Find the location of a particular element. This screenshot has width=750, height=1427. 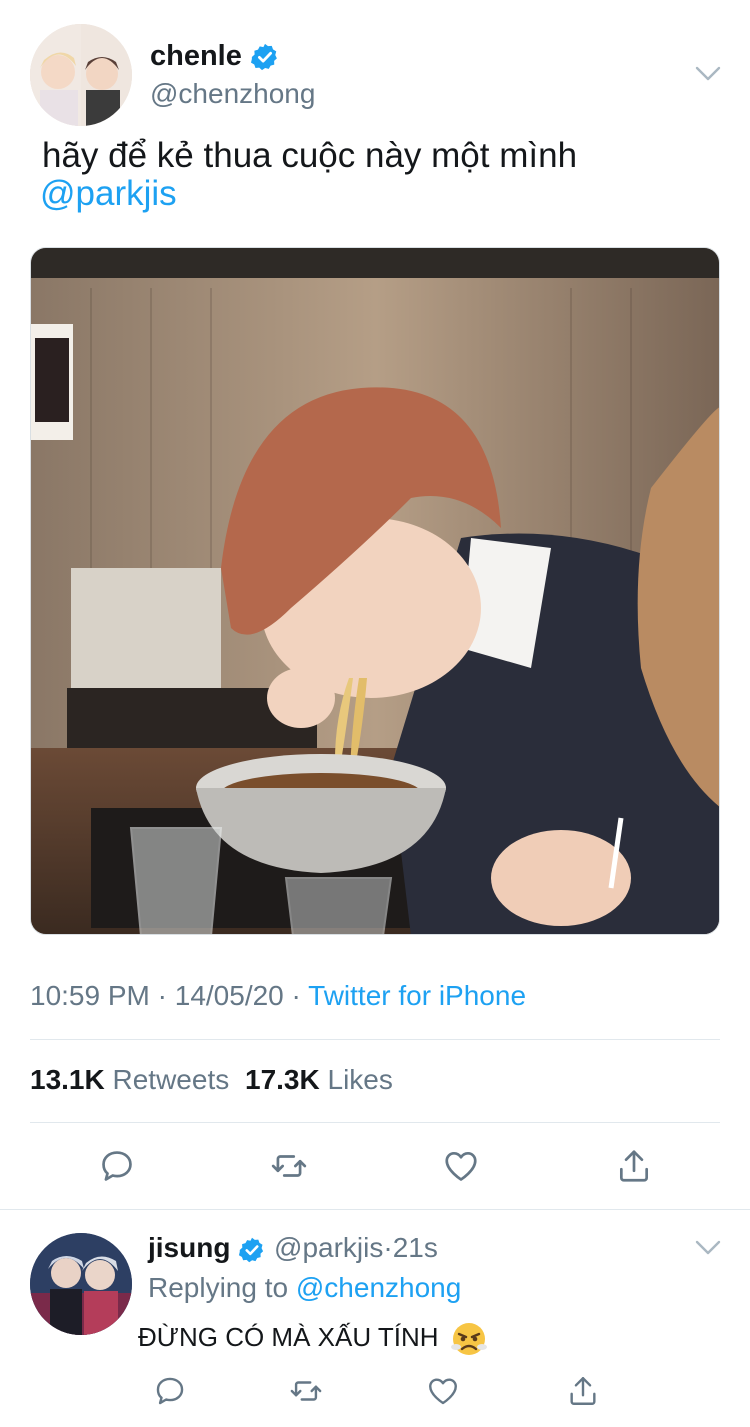

author-name: chenle is located at coordinates (215, 56).